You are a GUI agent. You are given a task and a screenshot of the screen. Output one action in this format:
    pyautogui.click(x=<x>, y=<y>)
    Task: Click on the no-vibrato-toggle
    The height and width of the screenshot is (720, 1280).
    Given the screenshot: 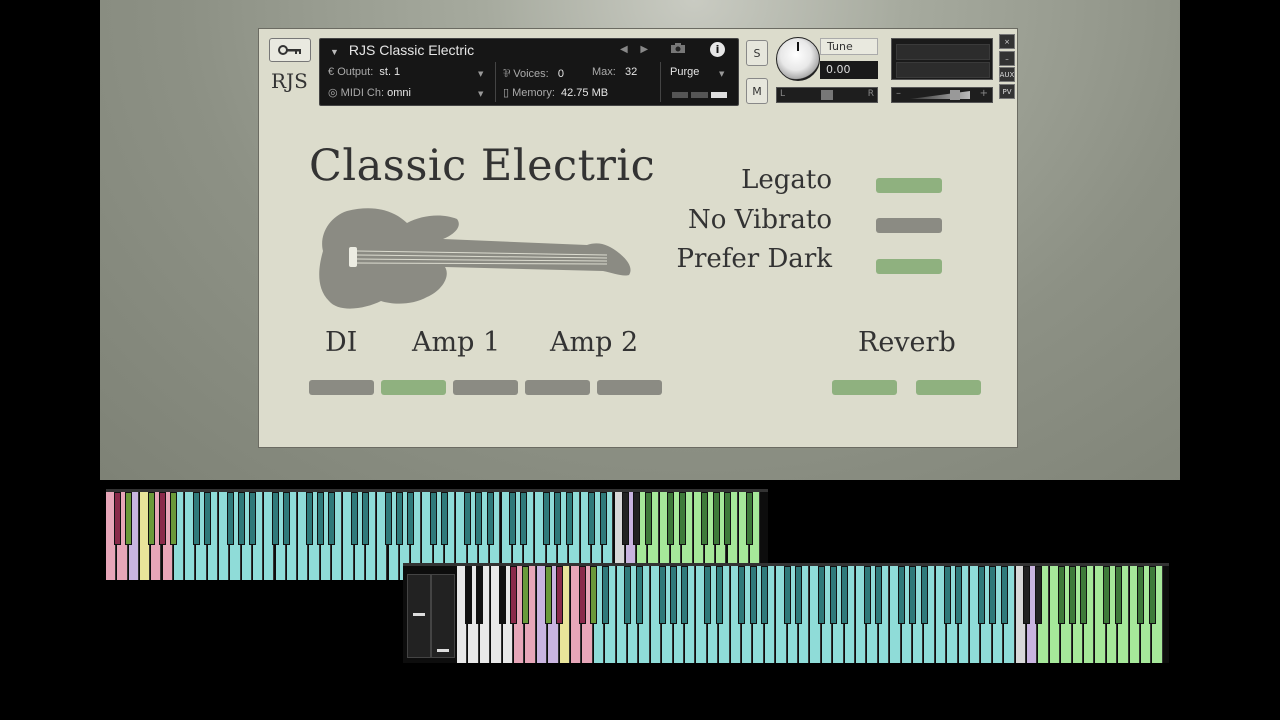 What is the action you would take?
    pyautogui.click(x=909, y=225)
    